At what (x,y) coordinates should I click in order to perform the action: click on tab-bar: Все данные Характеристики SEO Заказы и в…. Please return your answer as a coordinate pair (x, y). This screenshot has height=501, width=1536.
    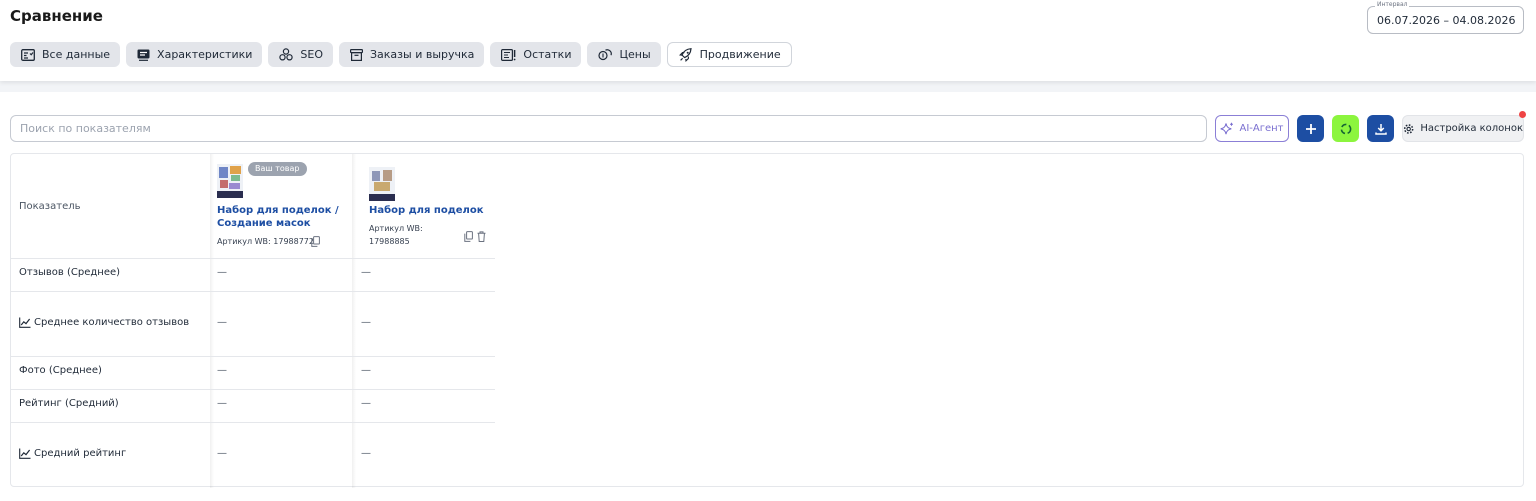
    Looking at the image, I should click on (404, 54).